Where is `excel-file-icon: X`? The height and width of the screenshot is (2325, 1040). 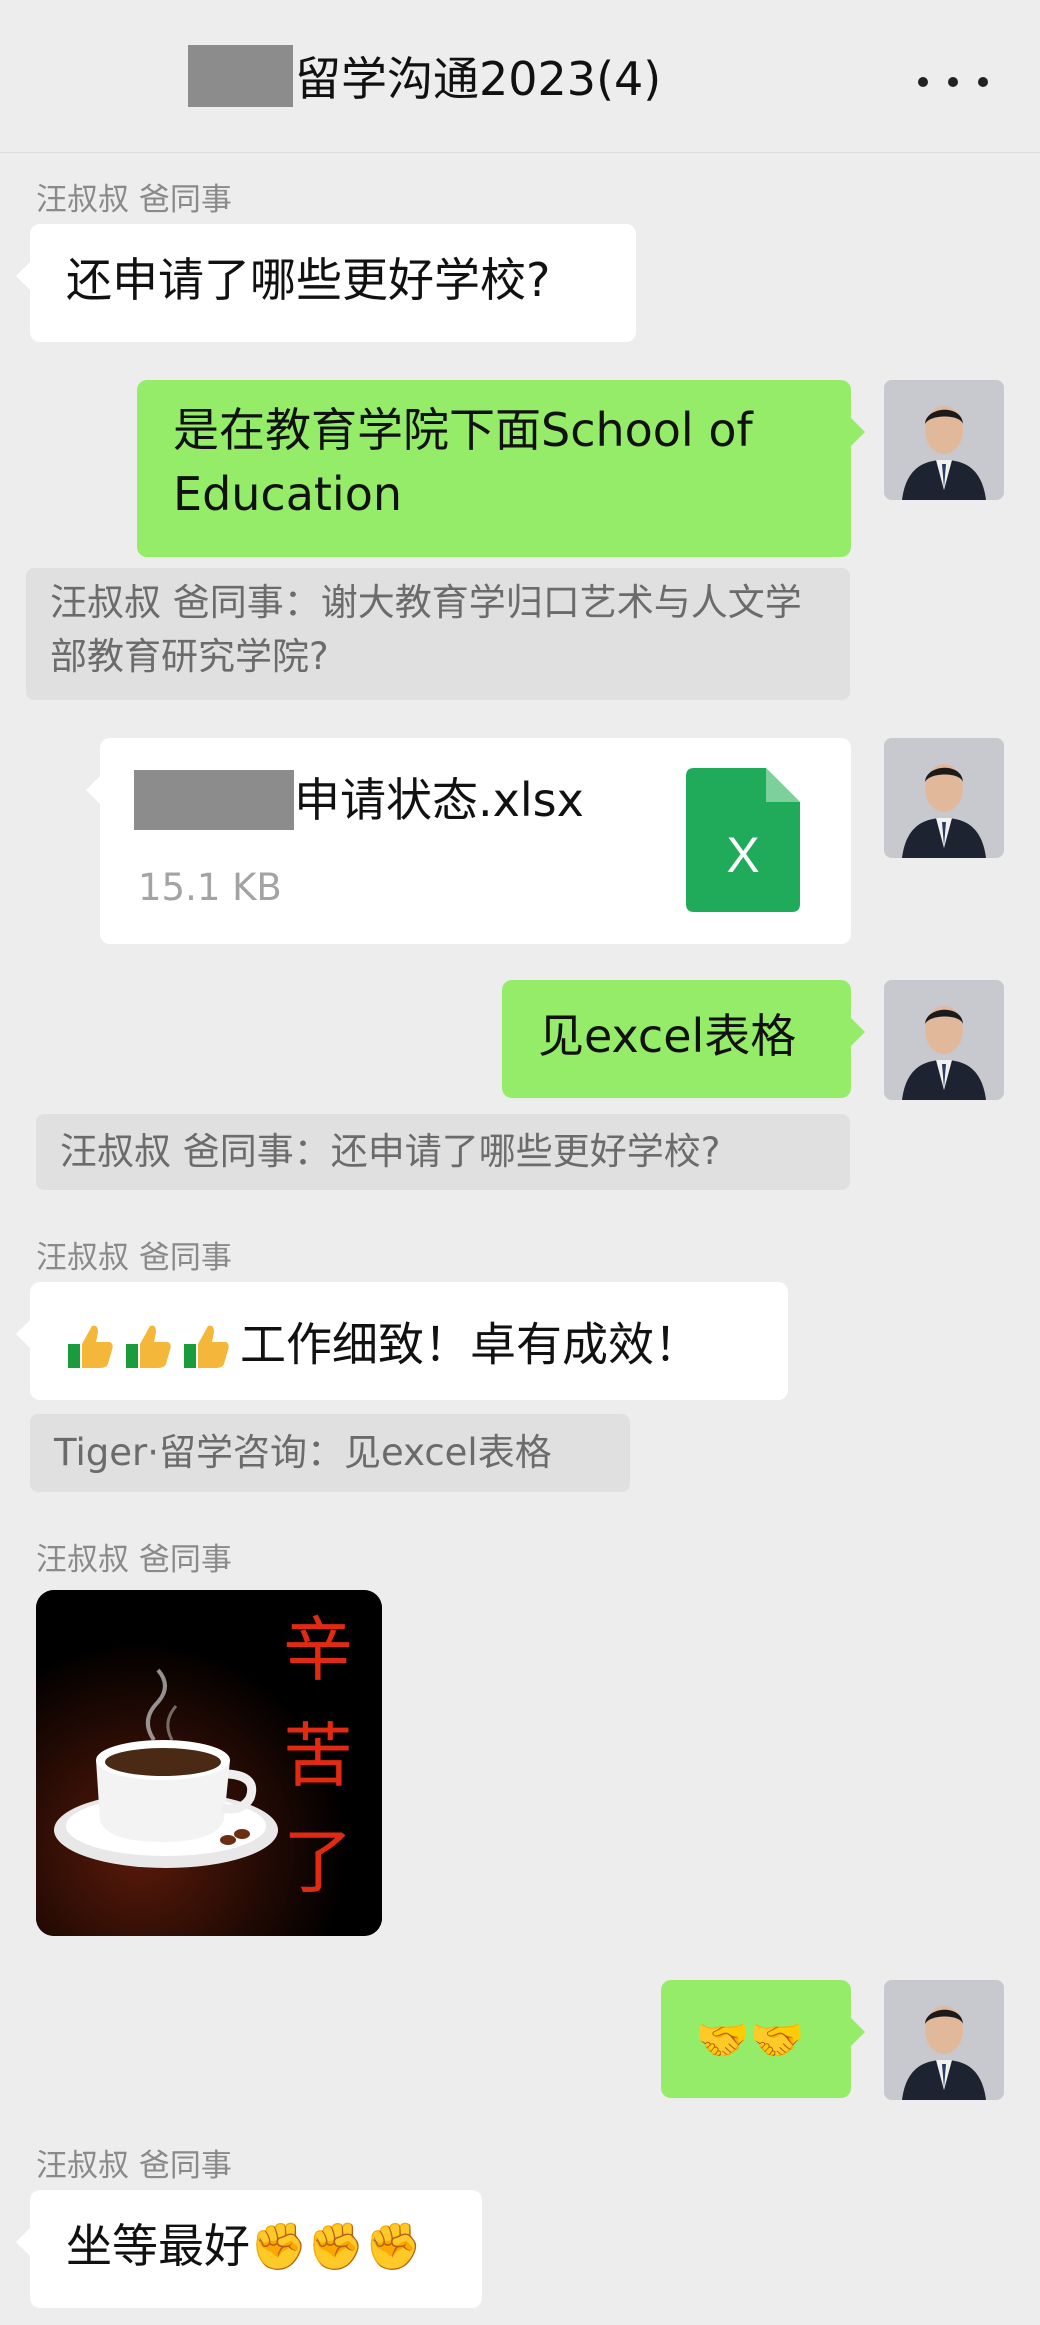
excel-file-icon: X is located at coordinates (743, 840).